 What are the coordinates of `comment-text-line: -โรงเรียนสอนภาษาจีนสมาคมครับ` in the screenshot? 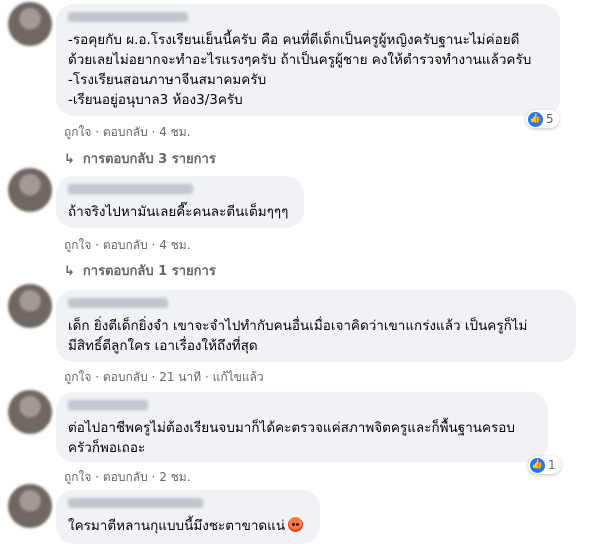 It's located at (167, 80).